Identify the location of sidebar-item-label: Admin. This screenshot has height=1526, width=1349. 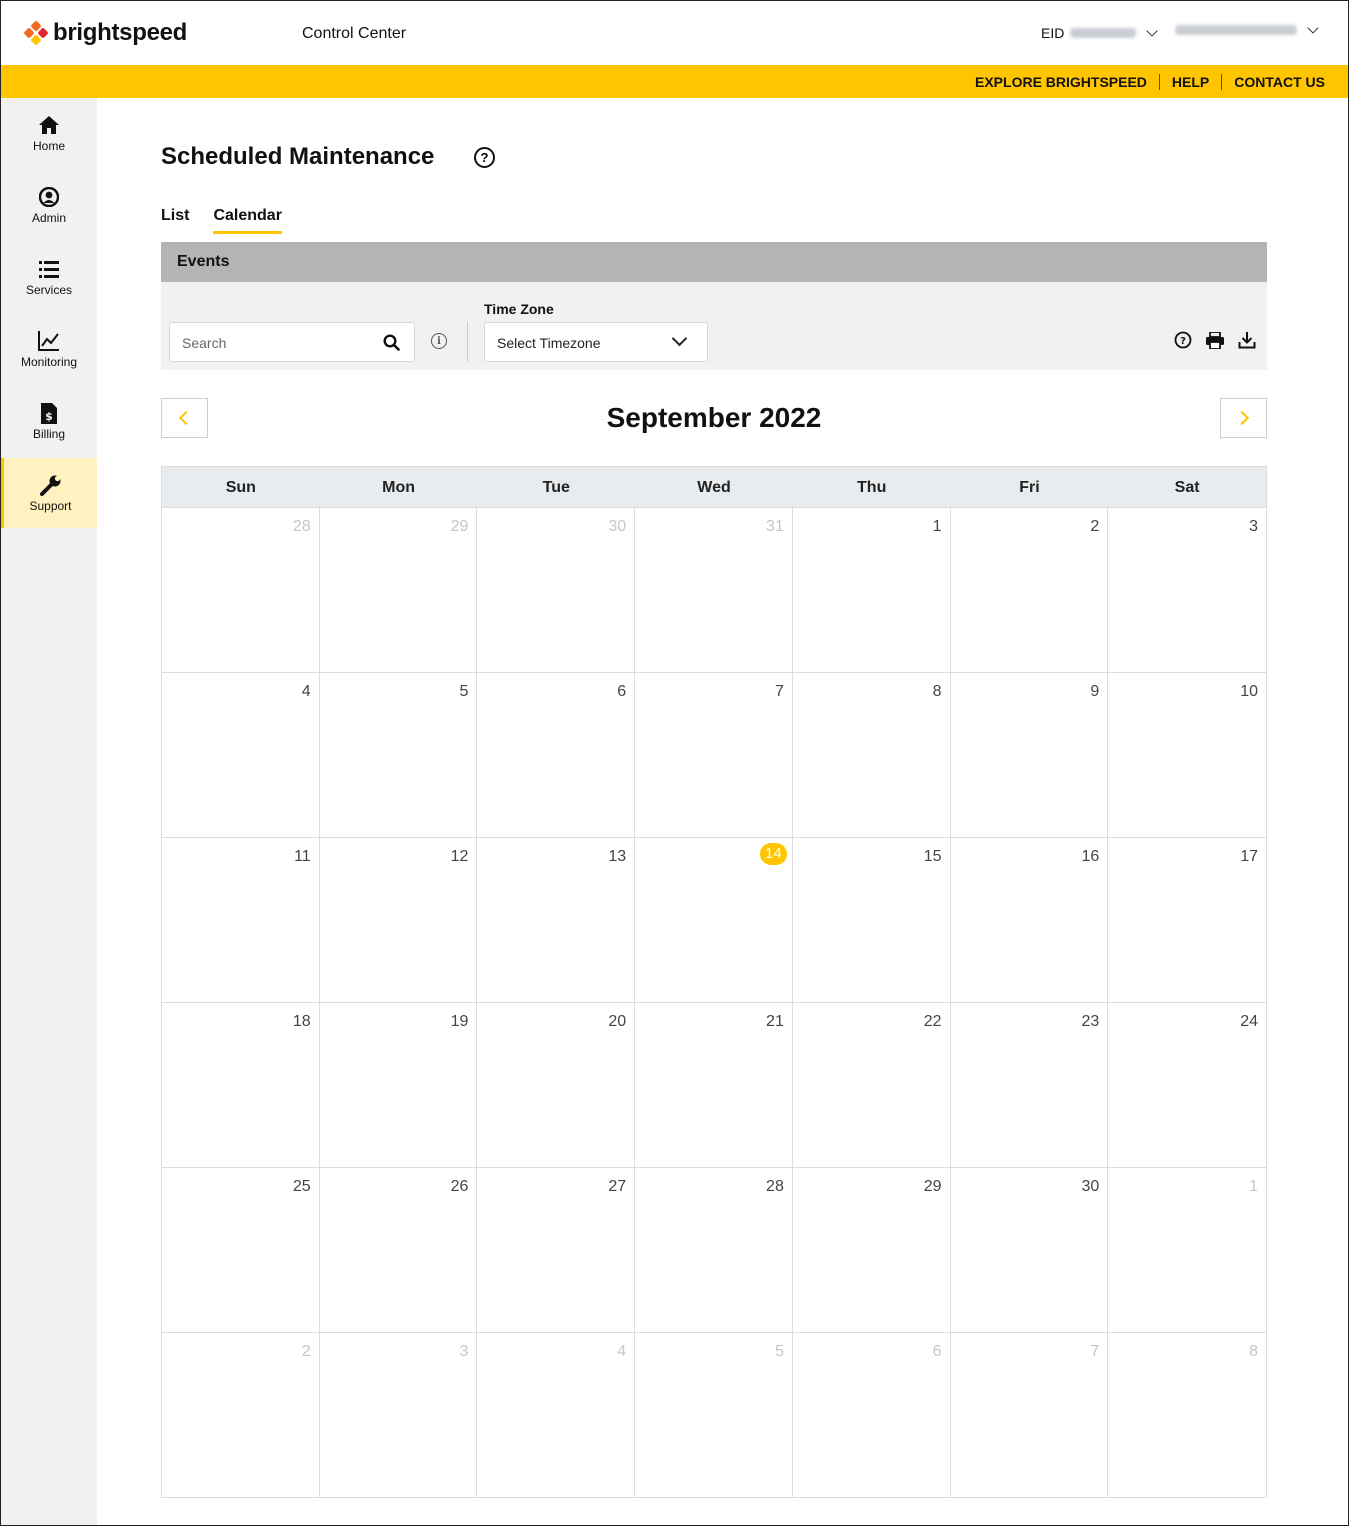
(48, 218).